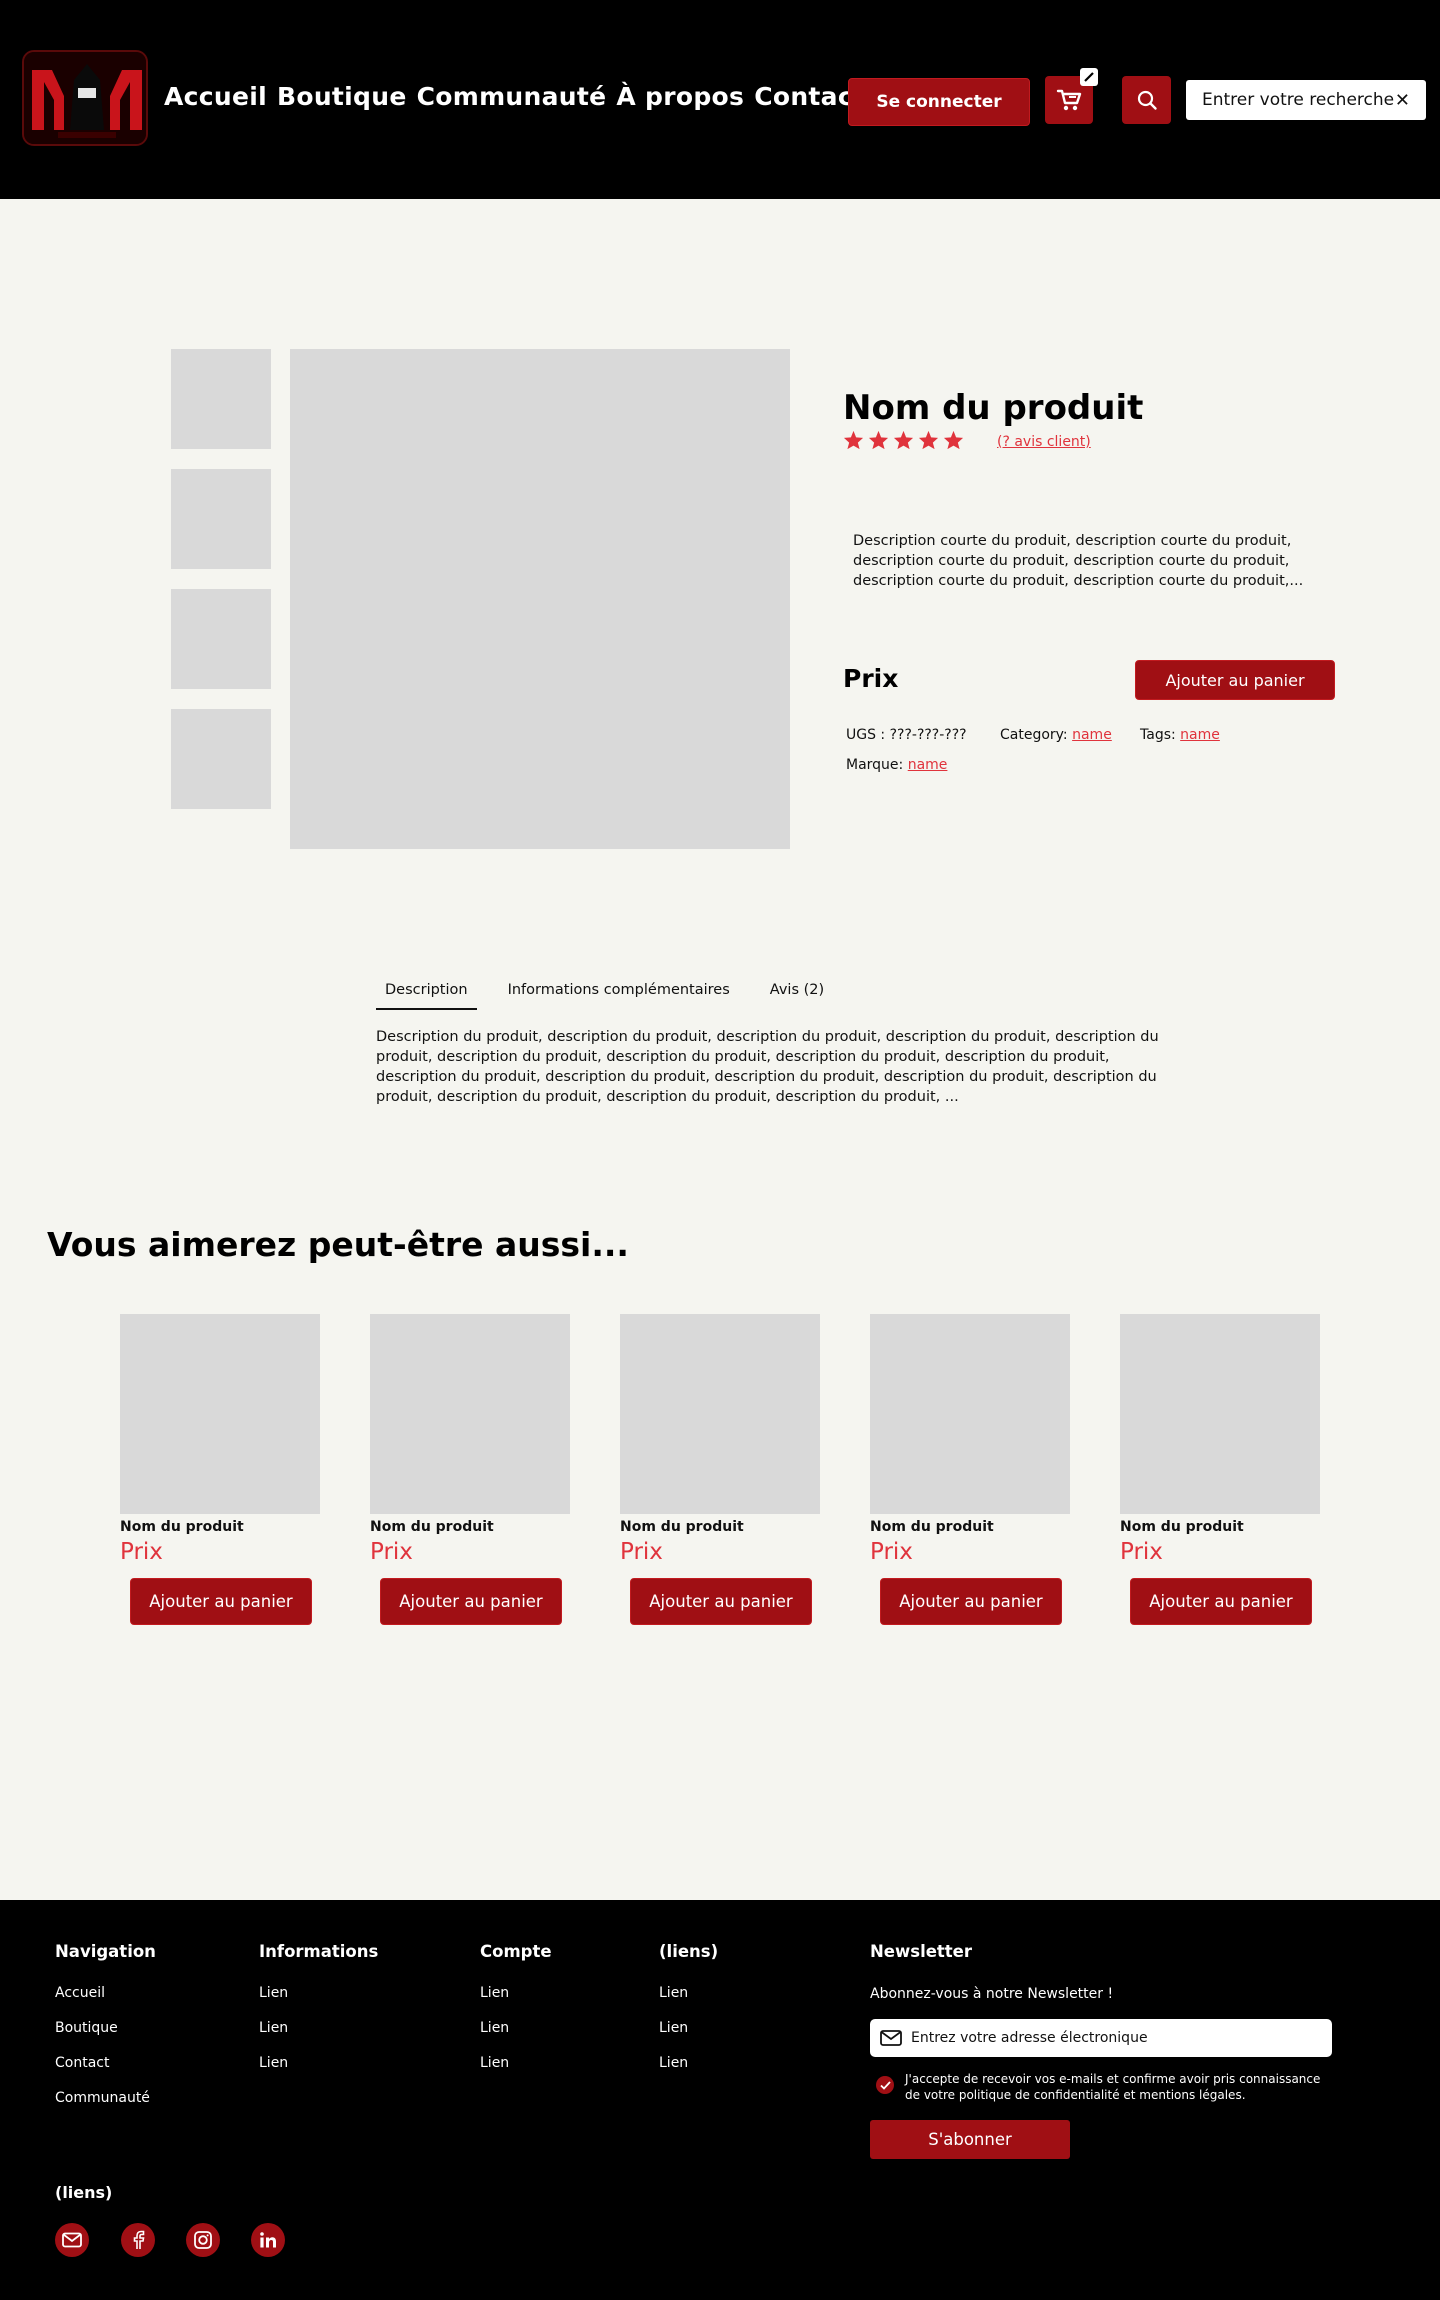  I want to click on product-title: Nom du produit, so click(993, 408).